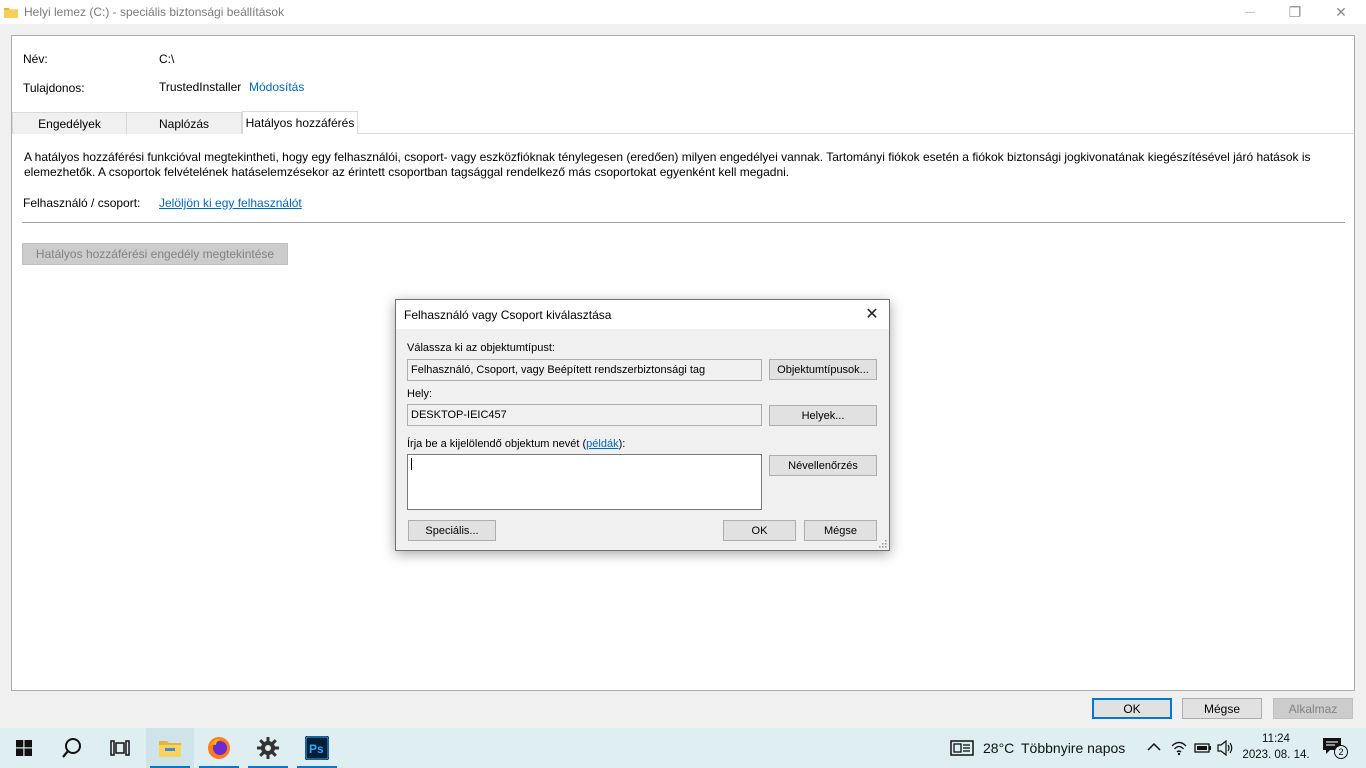 The image size is (1366, 768). What do you see at coordinates (683, 222) in the screenshot?
I see `divider` at bounding box center [683, 222].